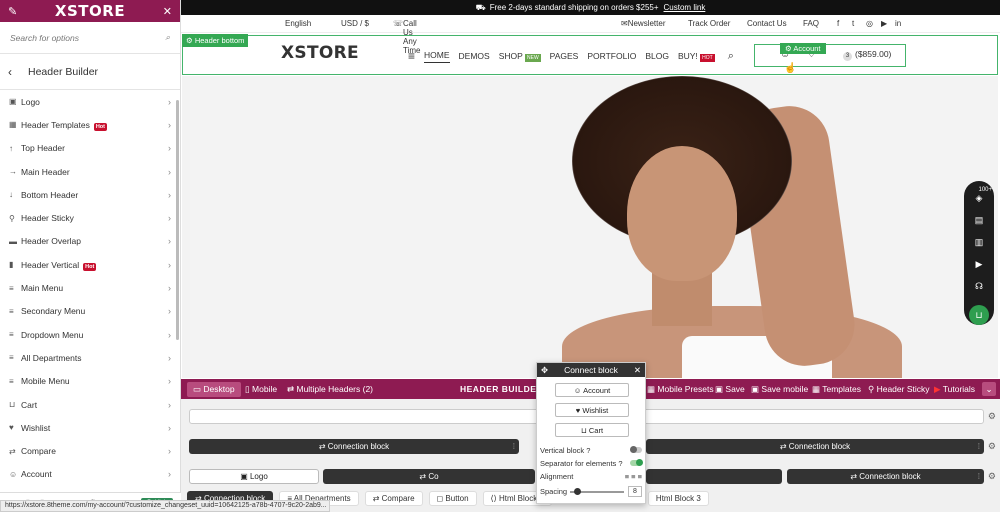 This screenshot has width=1000, height=512. Describe the element at coordinates (564, 56) in the screenshot. I see `nav-pages: PAGES` at that location.